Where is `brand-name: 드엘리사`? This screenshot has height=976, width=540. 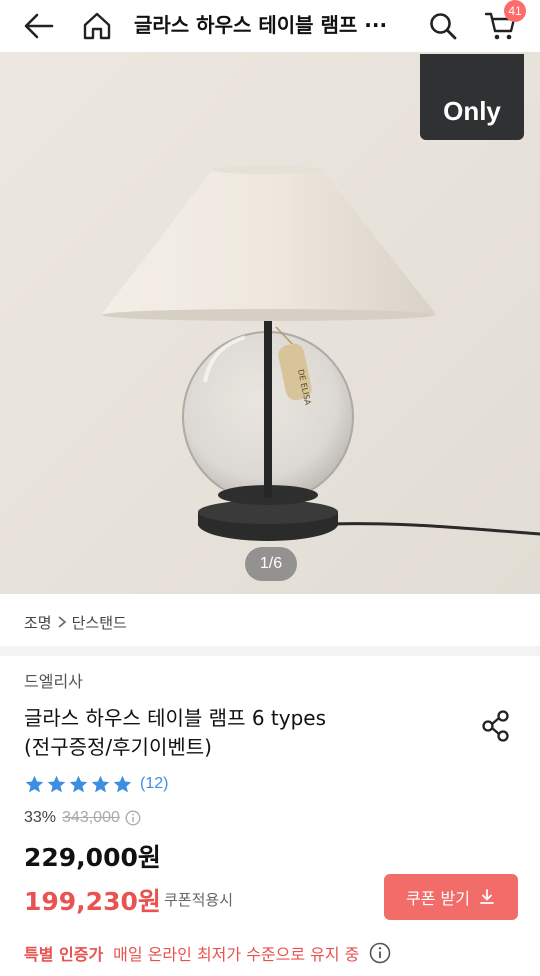
brand-name: 드엘리사 is located at coordinates (53, 680).